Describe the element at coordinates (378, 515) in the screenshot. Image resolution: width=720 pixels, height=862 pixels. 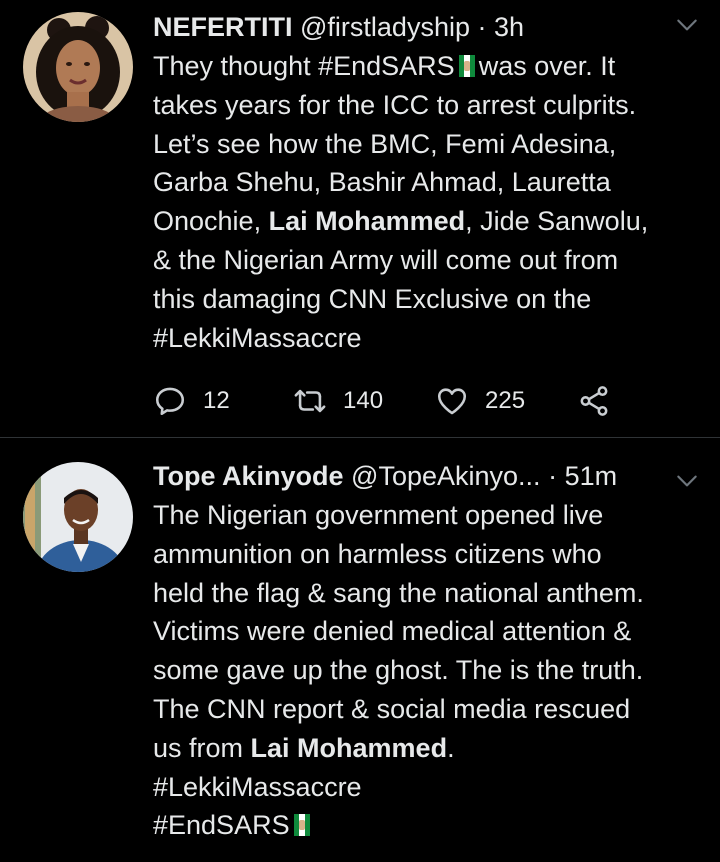
I see `tweet-line: The Nigerian government opened live` at that location.